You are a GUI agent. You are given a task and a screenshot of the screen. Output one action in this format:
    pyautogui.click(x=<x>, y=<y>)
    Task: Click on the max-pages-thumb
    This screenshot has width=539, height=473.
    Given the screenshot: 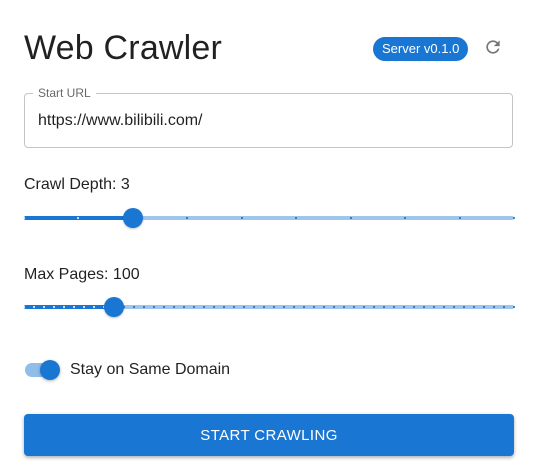 What is the action you would take?
    pyautogui.click(x=114, y=307)
    